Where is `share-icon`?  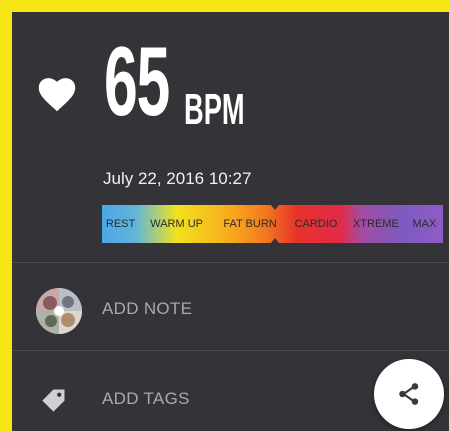
share-icon is located at coordinates (409, 394).